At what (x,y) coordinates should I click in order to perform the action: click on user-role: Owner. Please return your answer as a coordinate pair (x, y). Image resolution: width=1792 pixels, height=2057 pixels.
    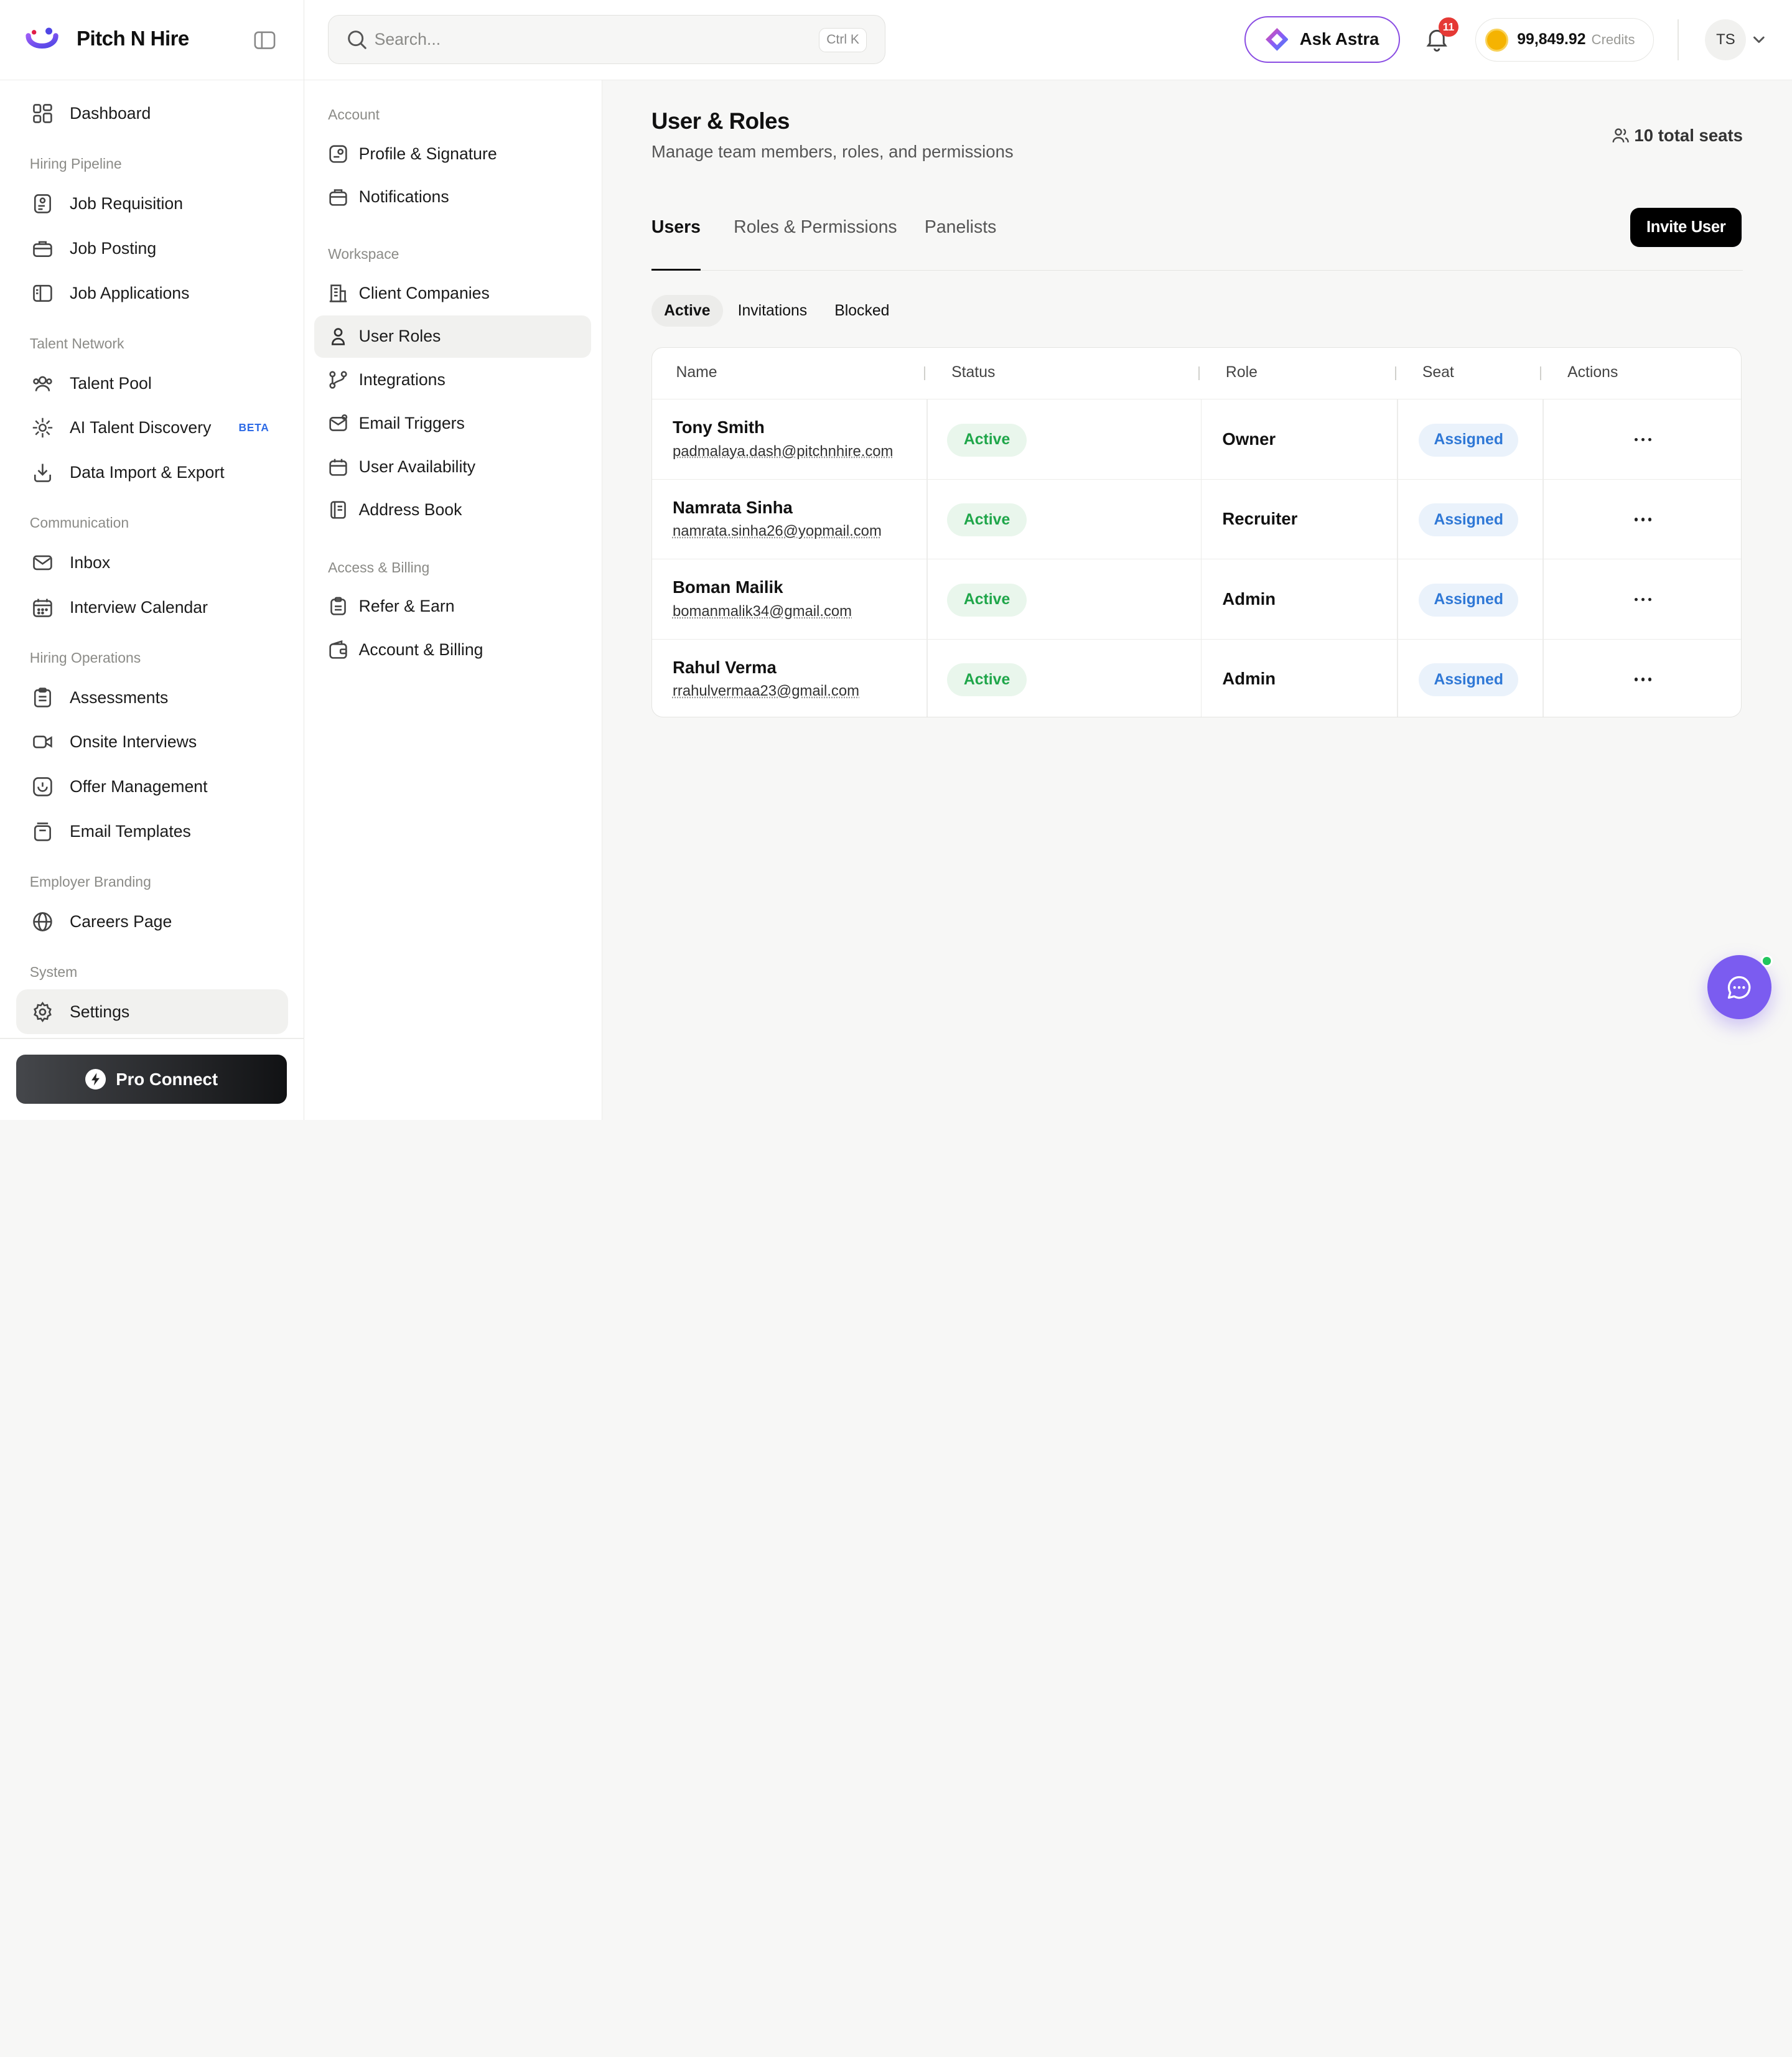
    Looking at the image, I should click on (1249, 439).